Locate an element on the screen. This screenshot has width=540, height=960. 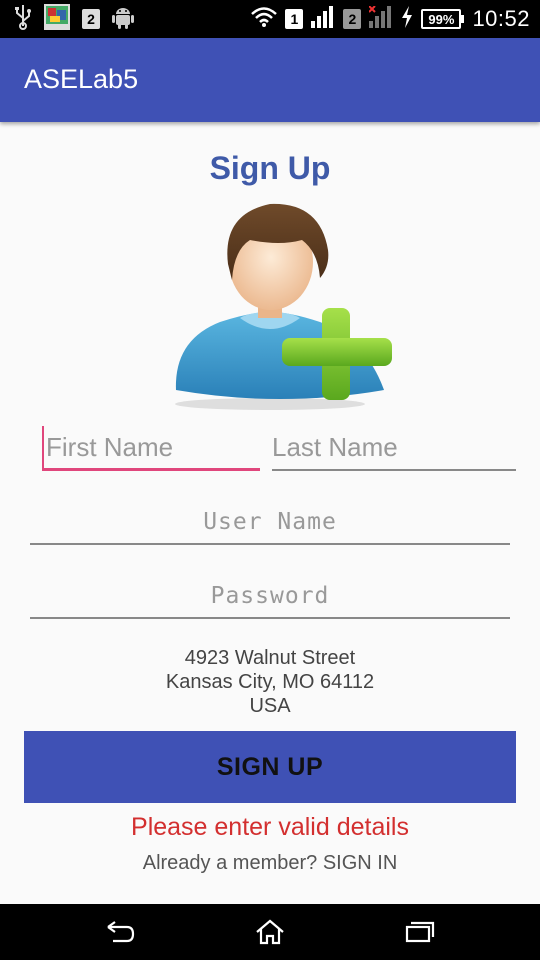
wifi-icon is located at coordinates (264, 19).